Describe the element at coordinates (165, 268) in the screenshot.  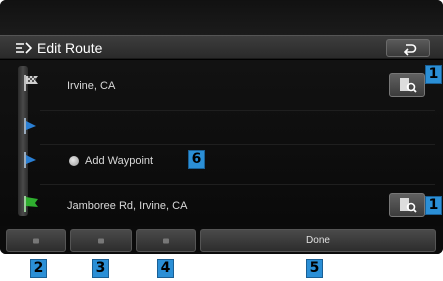
I see `callout-4: 4` at that location.